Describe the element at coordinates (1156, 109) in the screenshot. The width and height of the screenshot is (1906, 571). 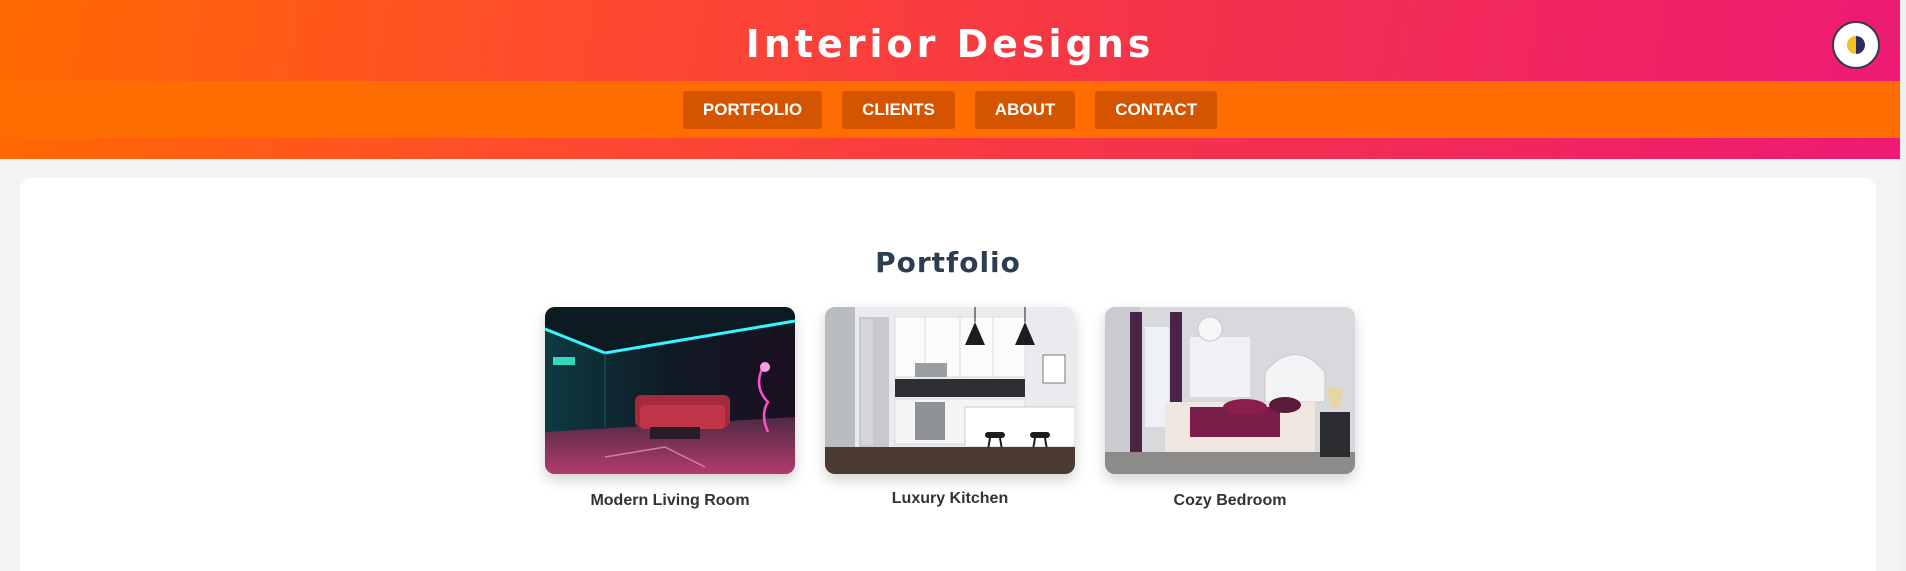
I see `nav-contact-button: CONTACT` at that location.